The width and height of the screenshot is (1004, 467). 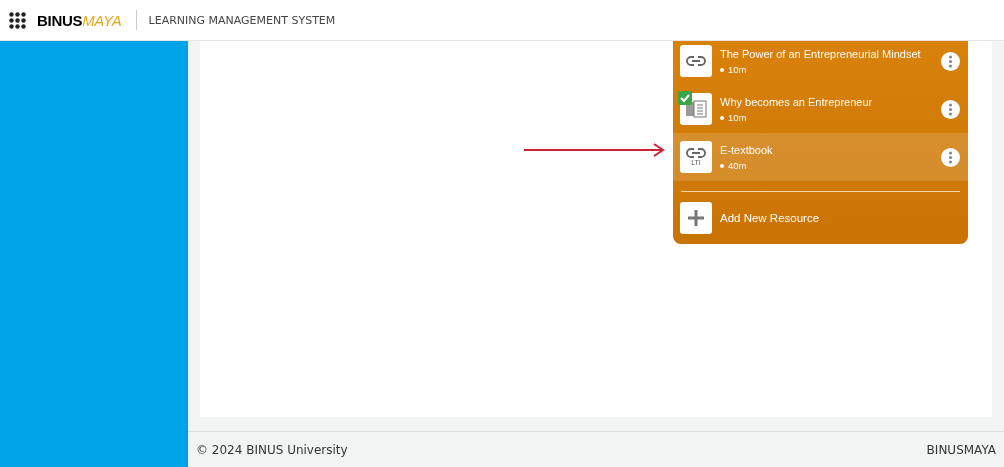 What do you see at coordinates (17, 20) in the screenshot?
I see `apps-grid-icon` at bounding box center [17, 20].